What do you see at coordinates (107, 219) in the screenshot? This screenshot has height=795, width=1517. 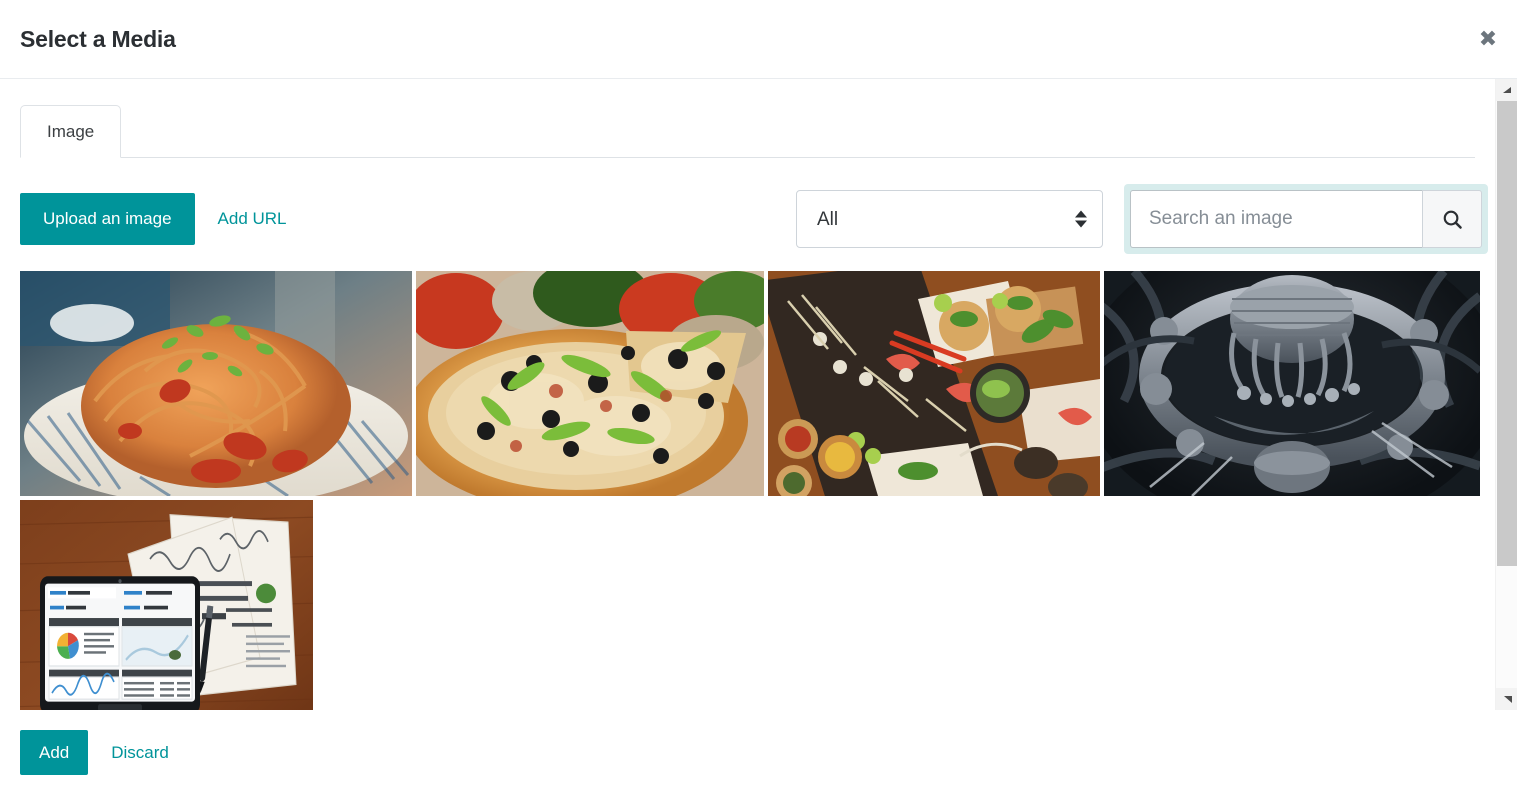 I see `upload-an-image-button: Upload an image` at bounding box center [107, 219].